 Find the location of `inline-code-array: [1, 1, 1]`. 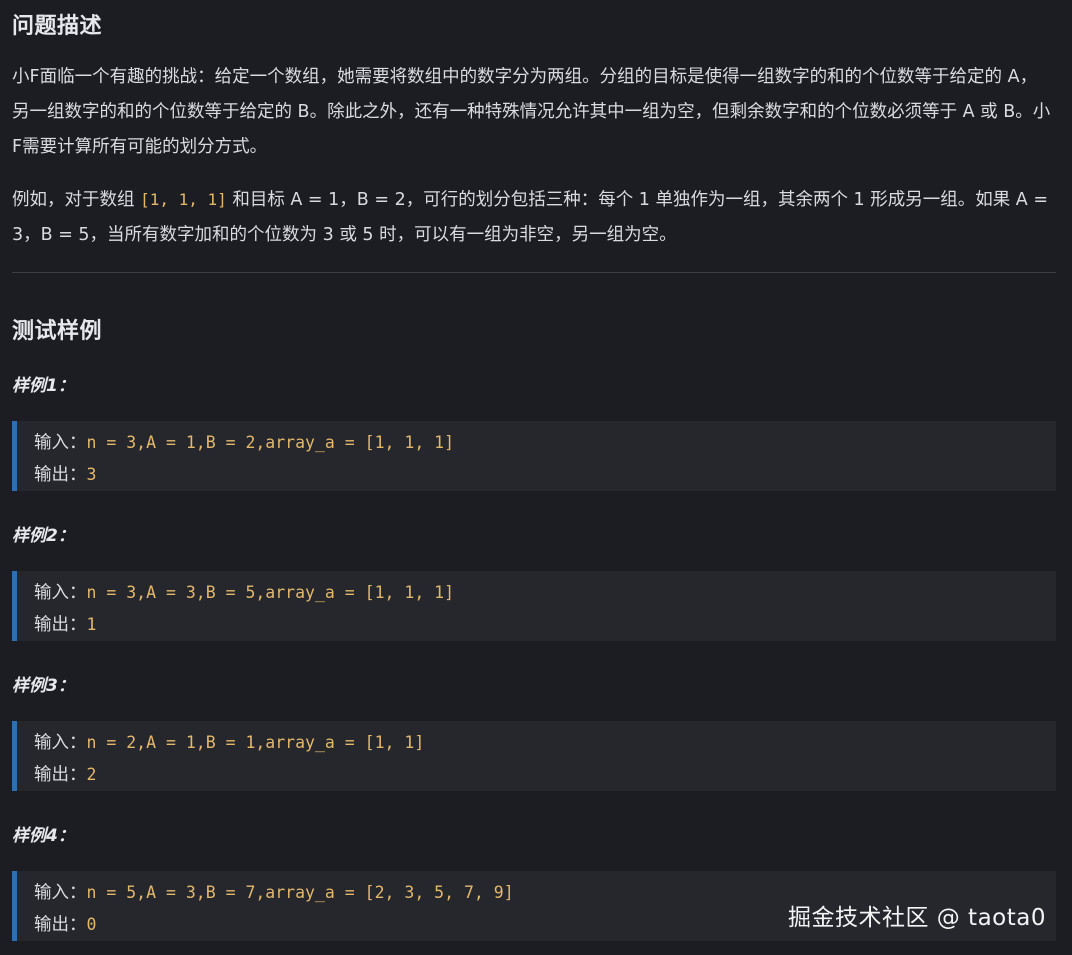

inline-code-array: [1, 1, 1] is located at coordinates (183, 199).